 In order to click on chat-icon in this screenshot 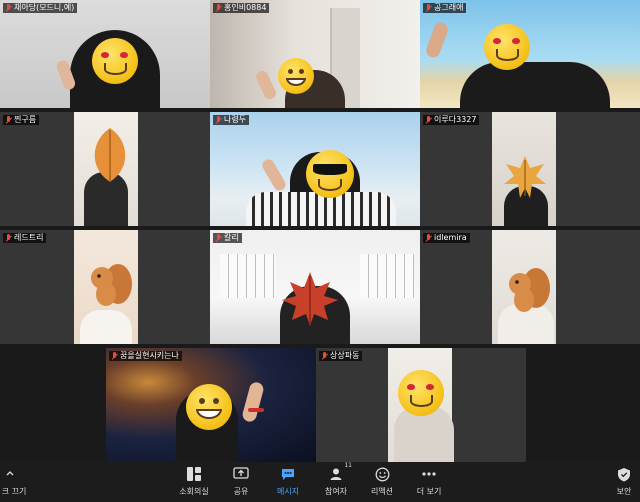, I will do `click(288, 474)`.